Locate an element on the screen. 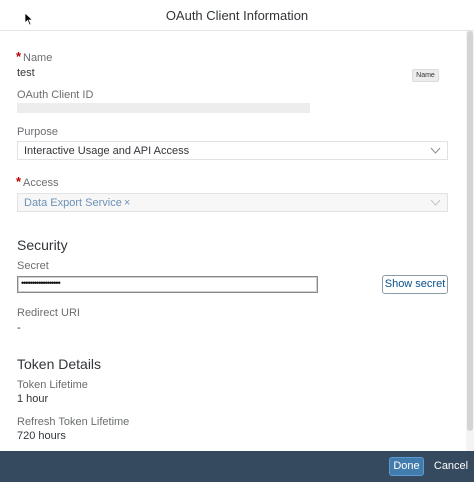  scrollbar-thumb is located at coordinates (470, 231).